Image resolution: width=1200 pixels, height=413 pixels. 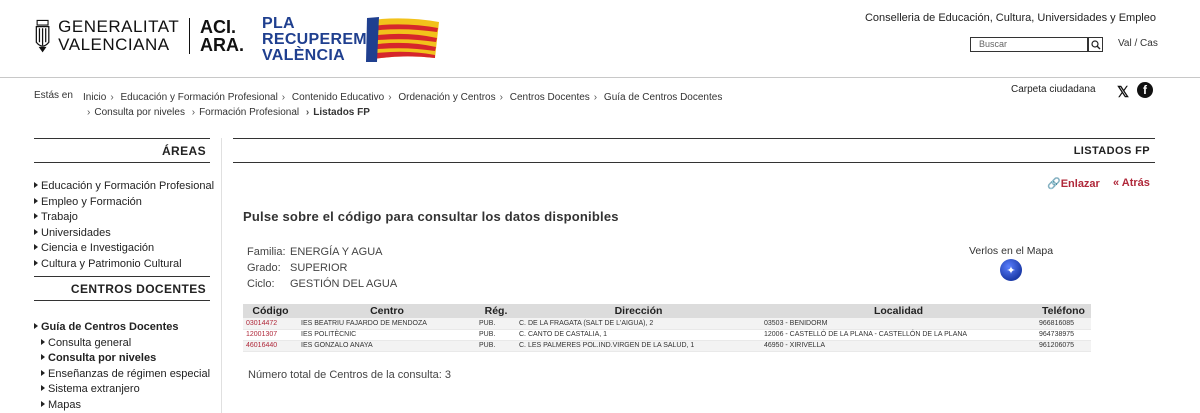 What do you see at coordinates (261, 284) in the screenshot?
I see `ciclo-label: Ciclo:` at bounding box center [261, 284].